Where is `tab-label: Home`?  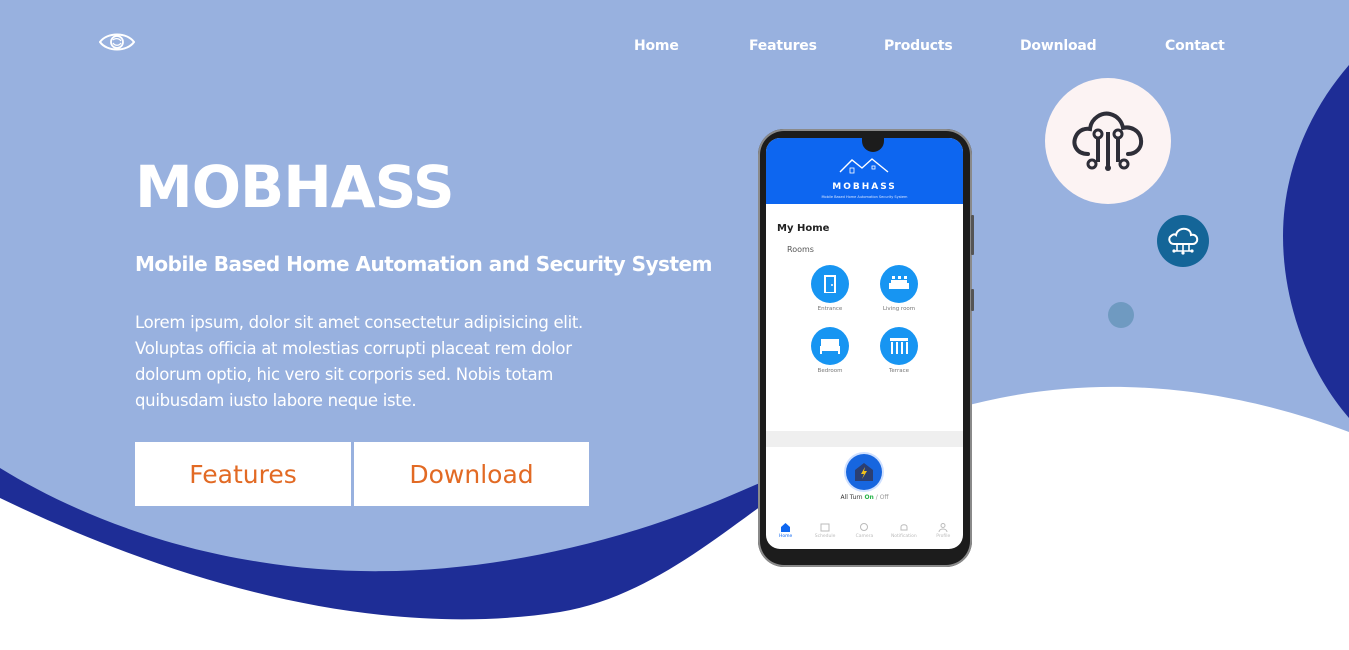
tab-label: Home is located at coordinates (786, 536).